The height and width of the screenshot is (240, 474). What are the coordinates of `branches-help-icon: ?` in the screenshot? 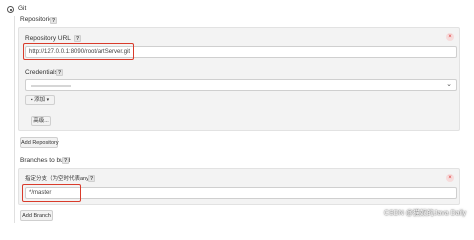 It's located at (65, 160).